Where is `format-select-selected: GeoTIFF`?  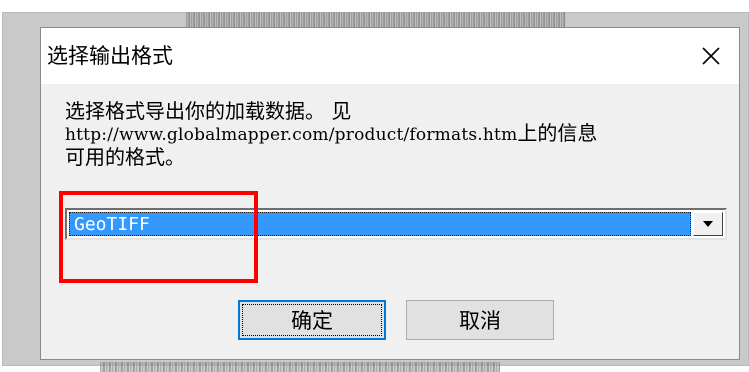 format-select-selected: GeoTIFF is located at coordinates (380, 224).